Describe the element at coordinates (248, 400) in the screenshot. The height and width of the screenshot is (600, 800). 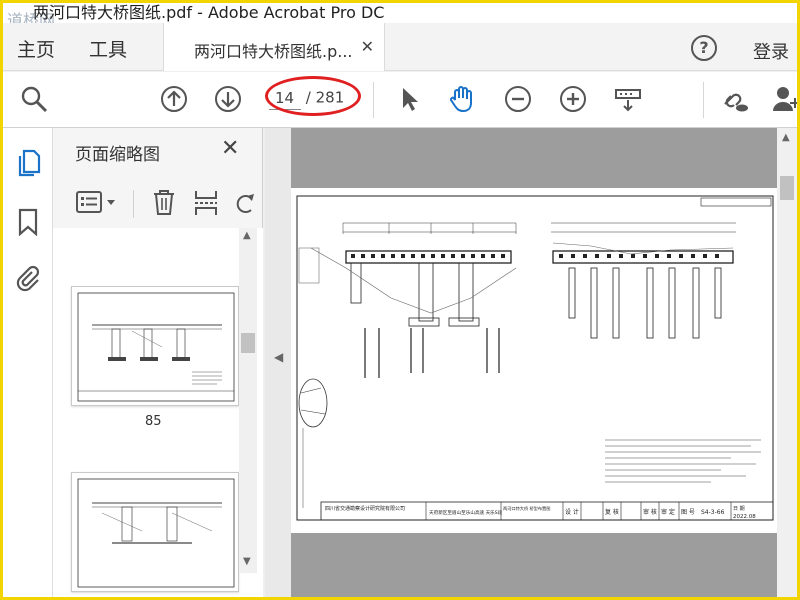
I see `thumbnail-scrollbar: ▲ ▼` at that location.